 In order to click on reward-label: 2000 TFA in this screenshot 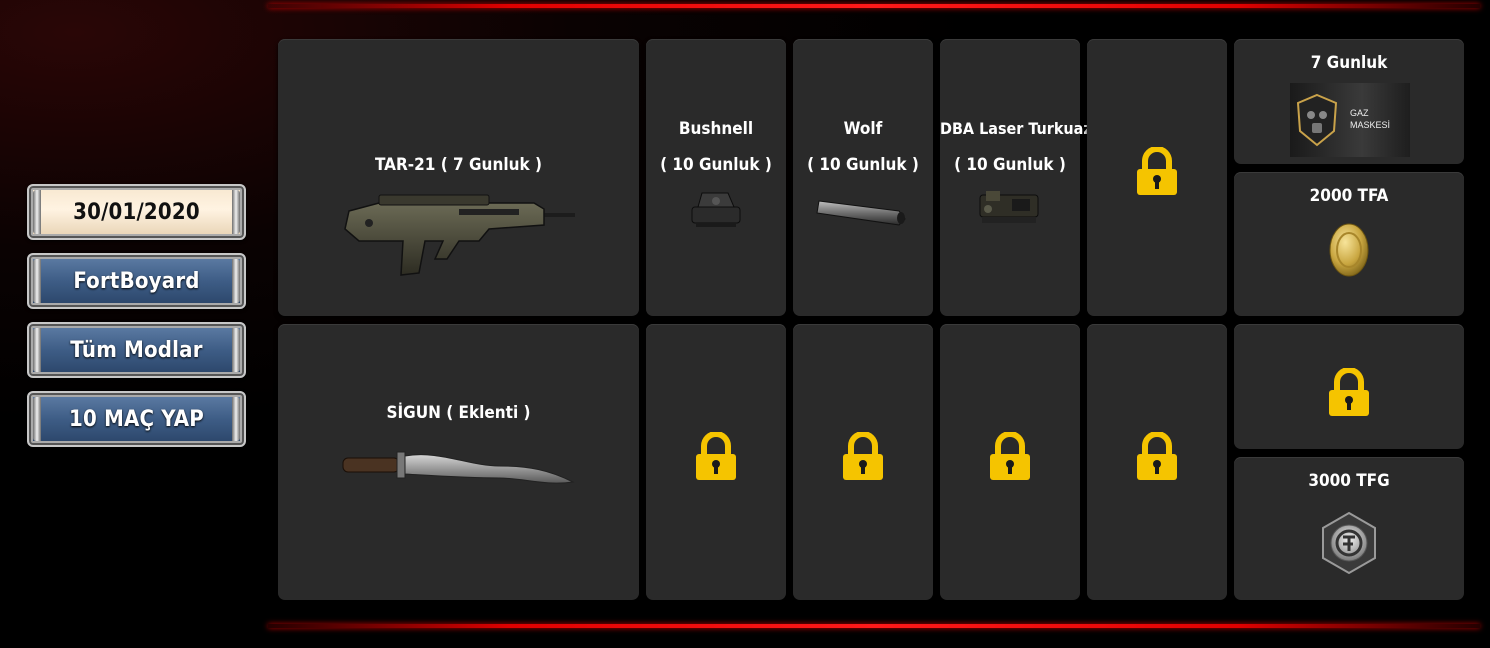, I will do `click(1349, 196)`.